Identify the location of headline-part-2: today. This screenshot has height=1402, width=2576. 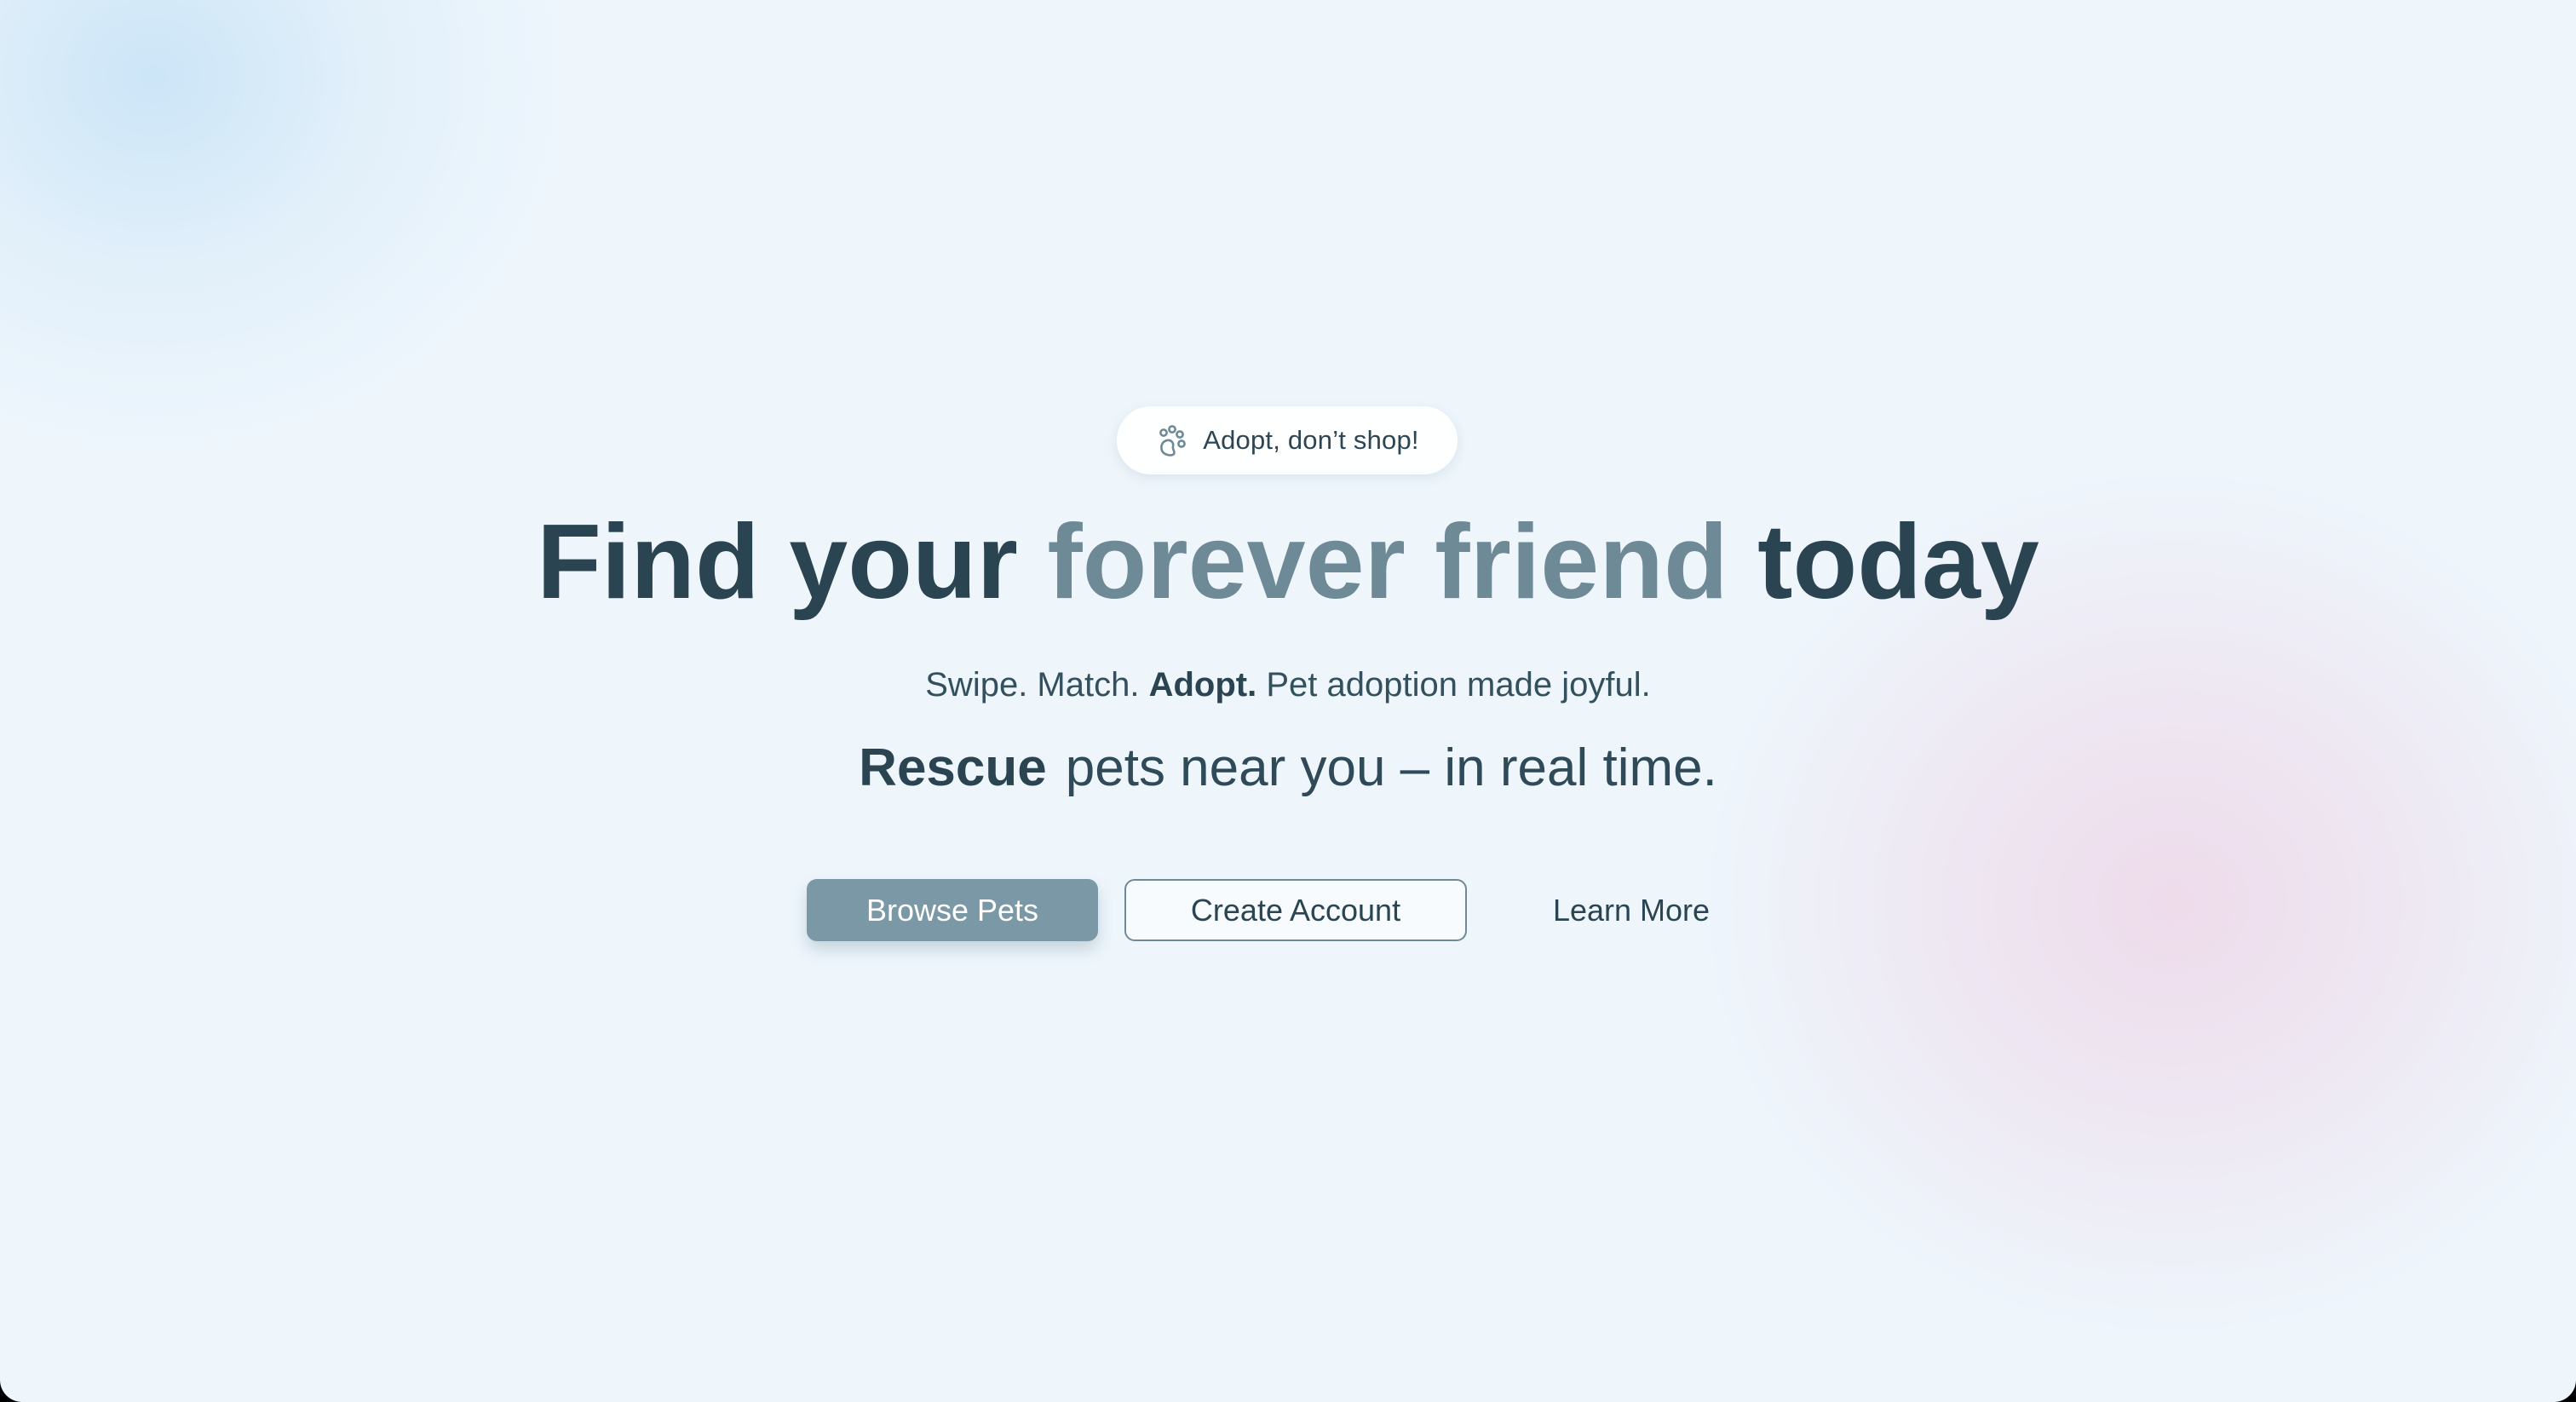
(1884, 562).